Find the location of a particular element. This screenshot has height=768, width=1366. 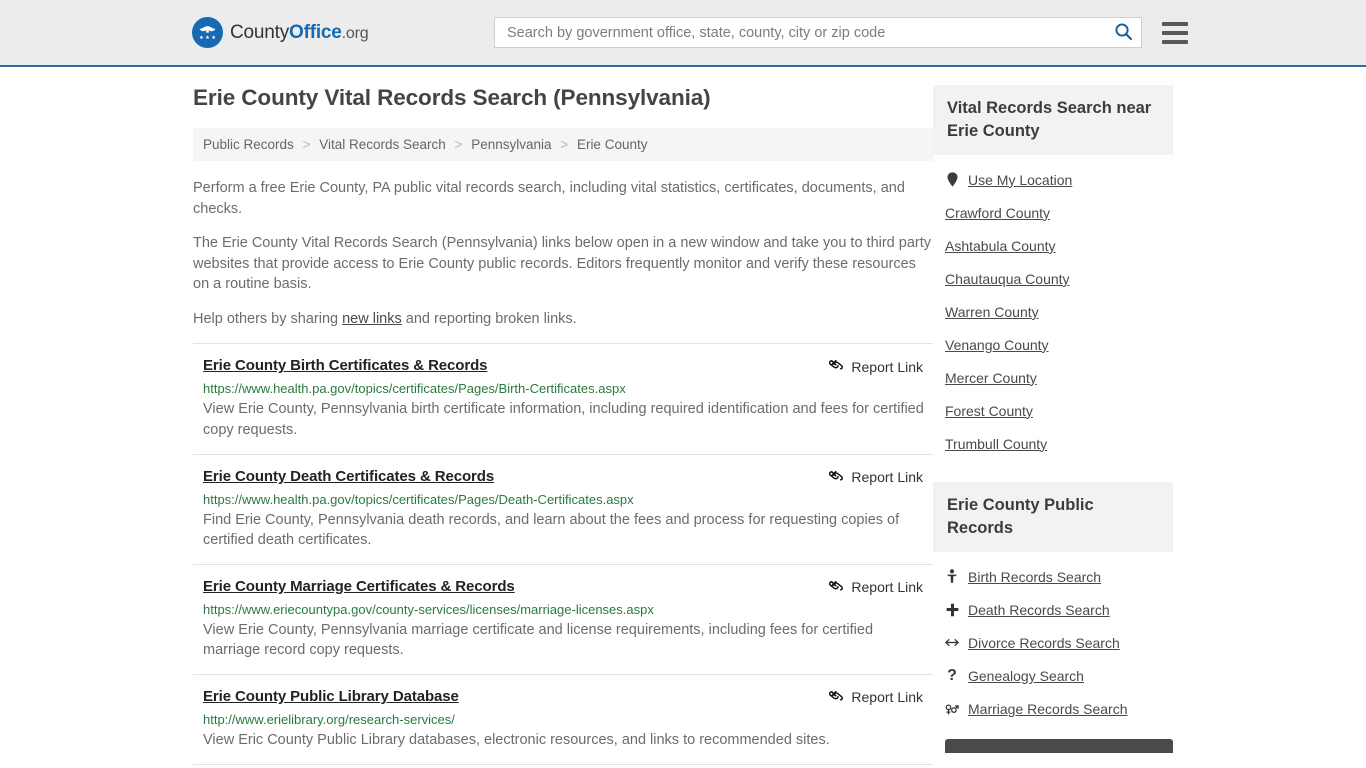

header-search-area is located at coordinates (841, 32).